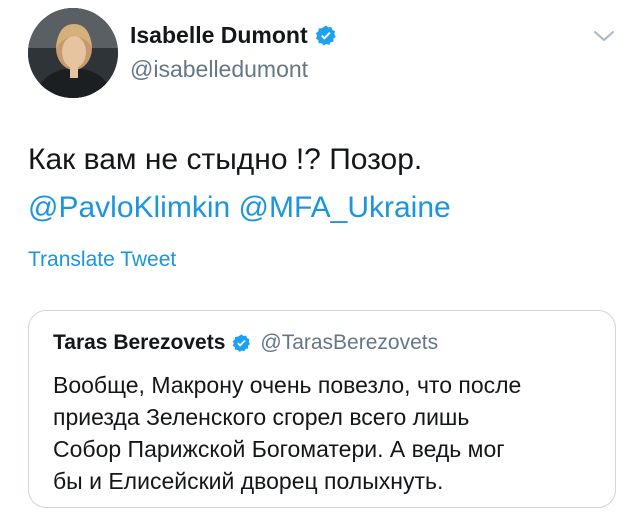  Describe the element at coordinates (279, 449) in the screenshot. I see `quoted-text-line: Собор Парижской Богоматери. А ведь мог` at that location.